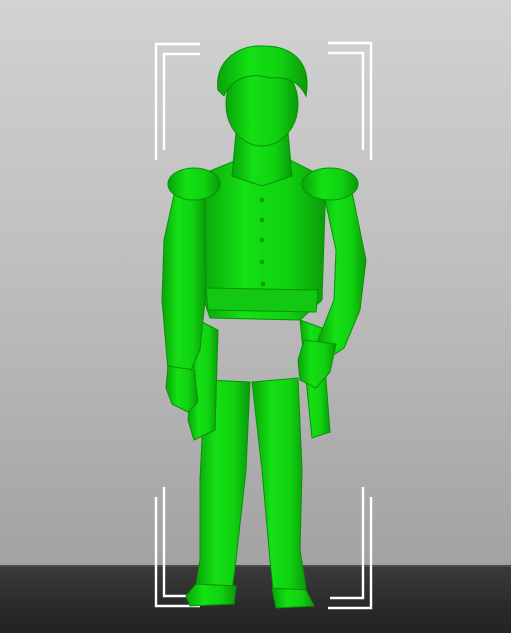  What do you see at coordinates (330, 184) in the screenshot?
I see `model-epaulette-right` at bounding box center [330, 184].